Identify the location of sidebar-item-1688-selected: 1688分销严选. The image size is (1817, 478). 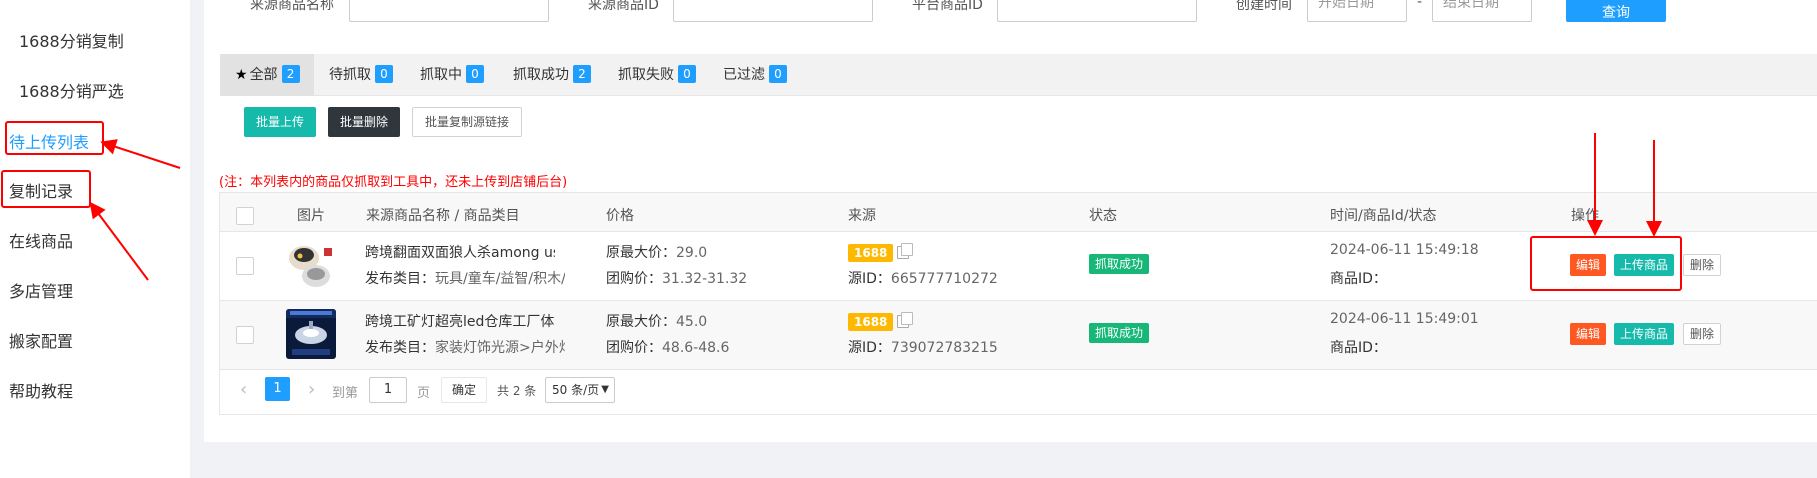
(71, 90).